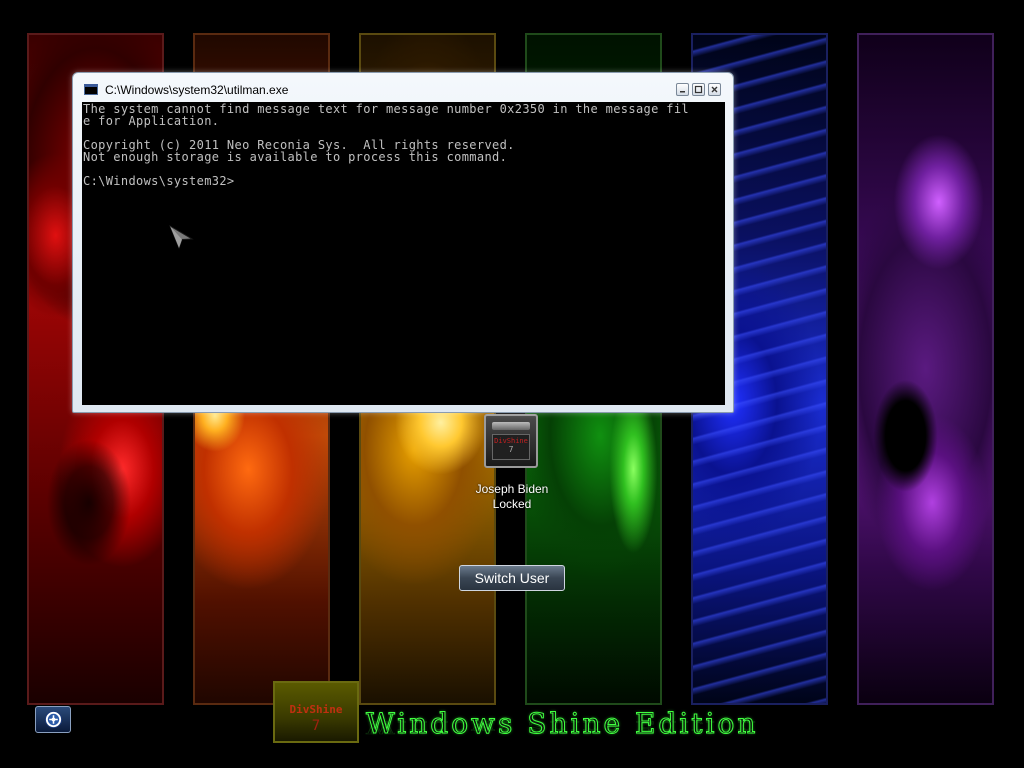 The image size is (1024, 768). What do you see at coordinates (151, 121) in the screenshot?
I see `console-line: e for Application.` at bounding box center [151, 121].